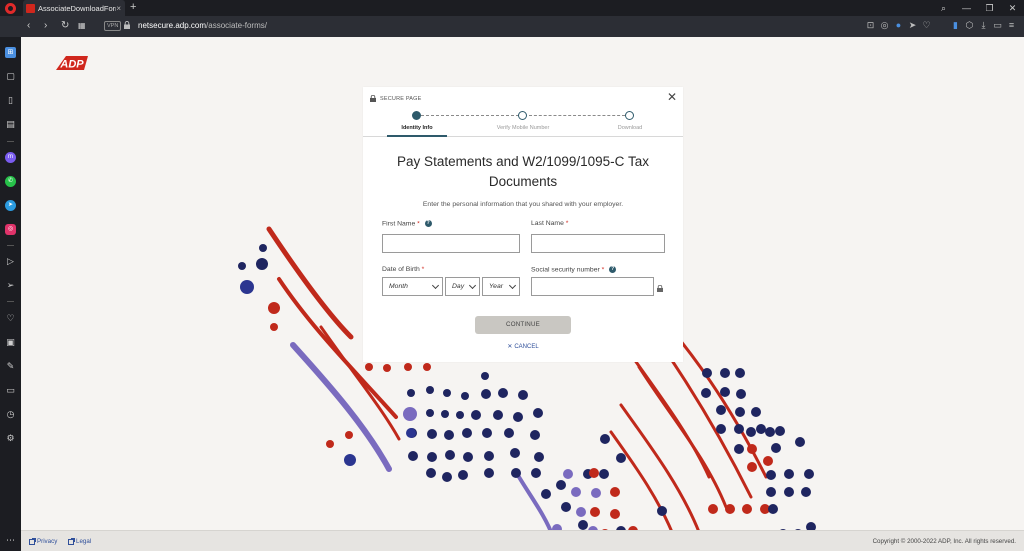  What do you see at coordinates (912, 25) in the screenshot?
I see `send-icon: ➤` at bounding box center [912, 25].